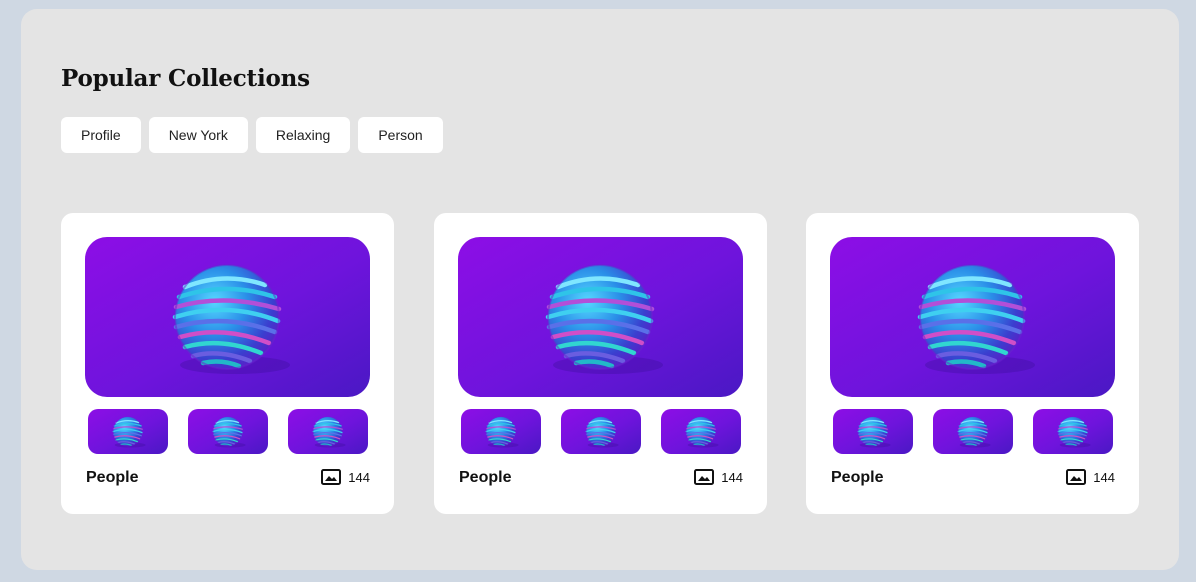  I want to click on tag-list: Profile New York Relaxing Person, so click(252, 135).